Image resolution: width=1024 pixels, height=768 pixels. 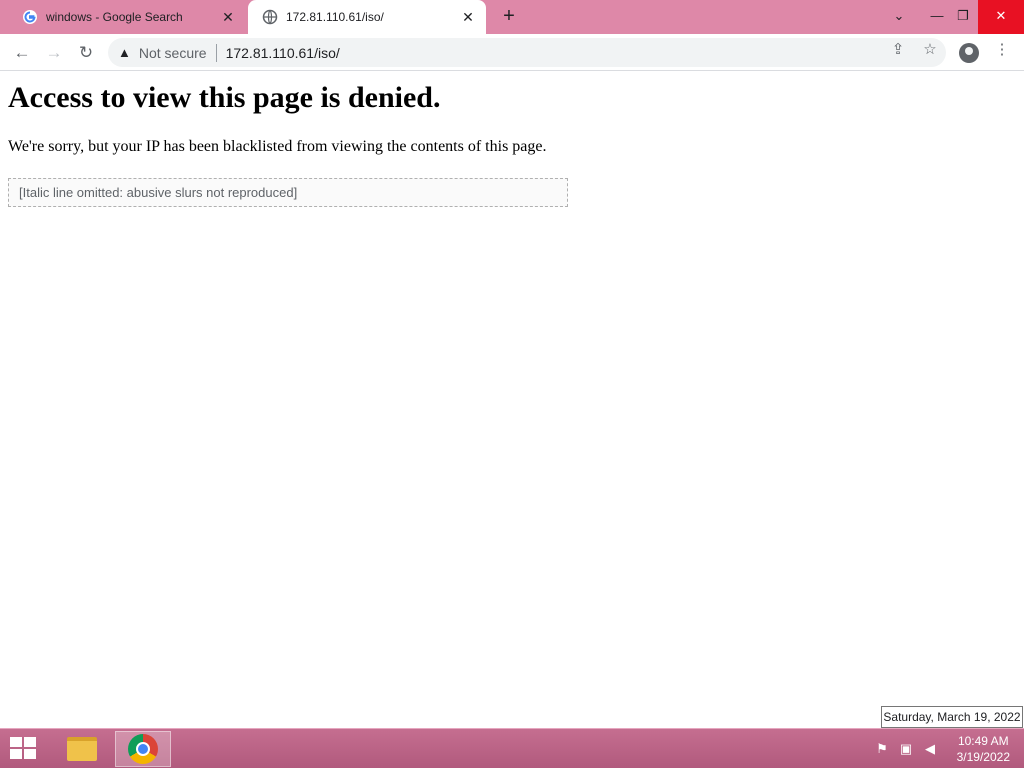 I want to click on chrome-icon, so click(x=143, y=749).